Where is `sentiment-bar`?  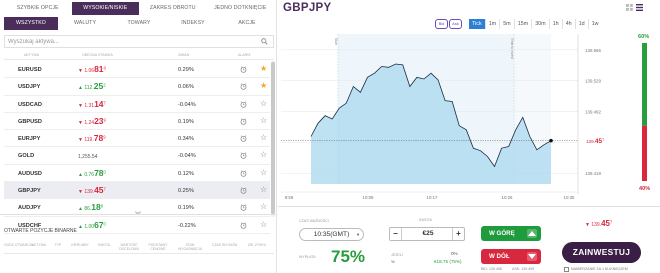
sentiment-bar is located at coordinates (644, 112).